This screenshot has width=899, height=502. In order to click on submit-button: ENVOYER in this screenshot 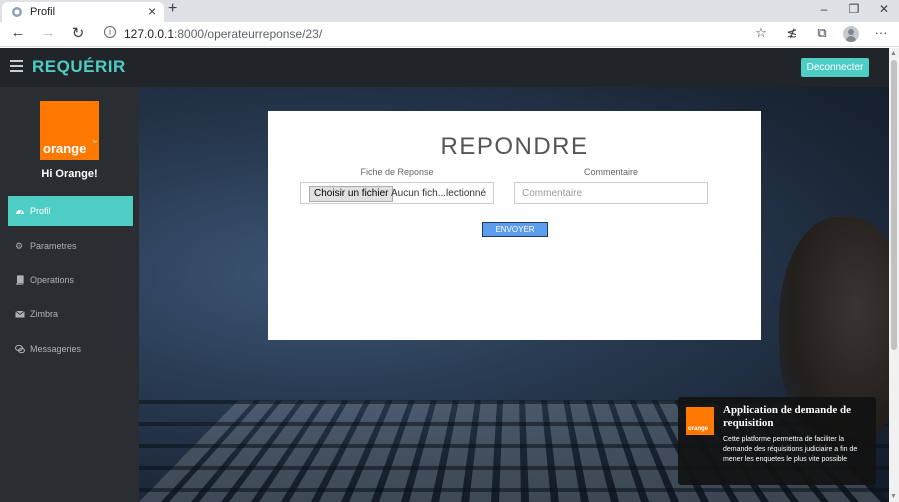, I will do `click(515, 229)`.